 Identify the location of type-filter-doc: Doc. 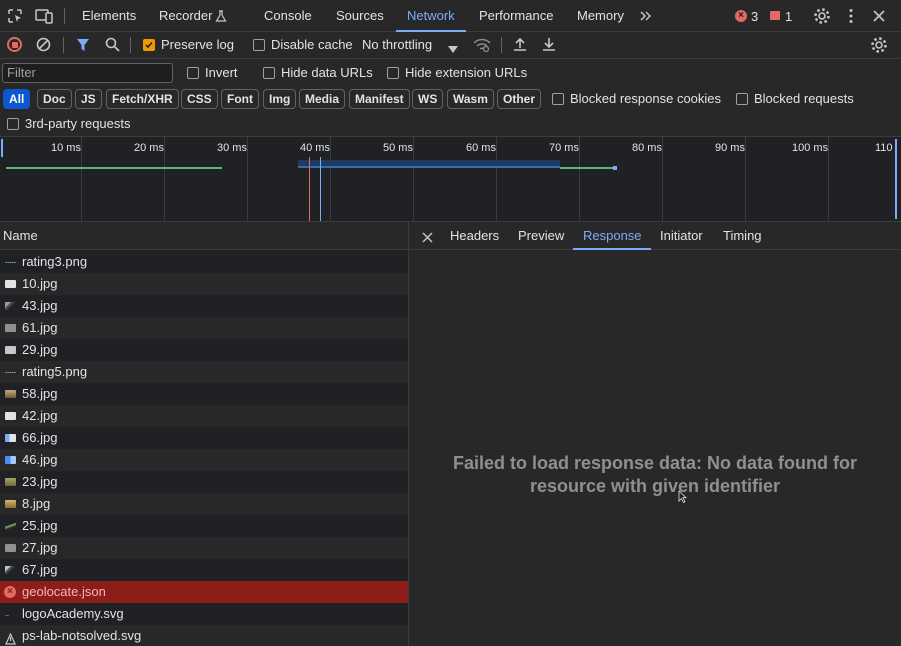
(54, 99).